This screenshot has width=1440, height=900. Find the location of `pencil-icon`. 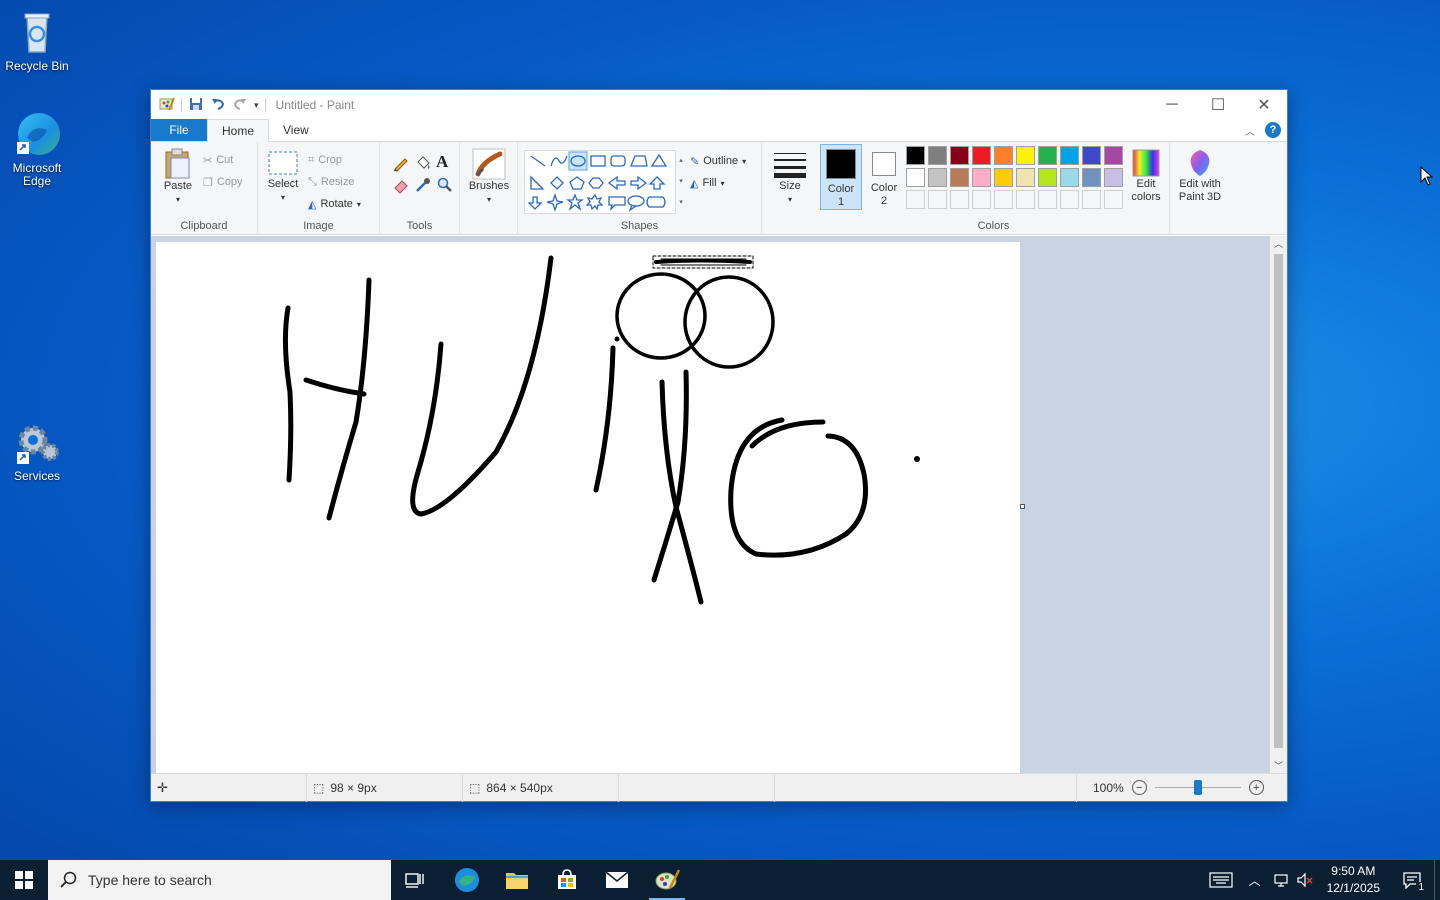

pencil-icon is located at coordinates (401, 164).